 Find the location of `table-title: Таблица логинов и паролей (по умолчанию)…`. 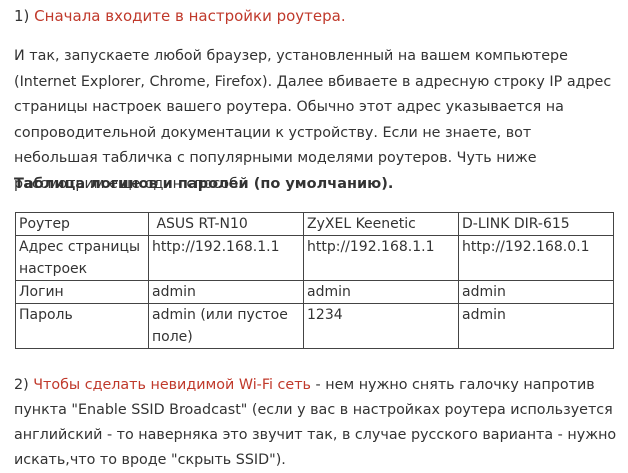

table-title: Таблица логинов и паролей (по умолчанию)… is located at coordinates (204, 184).